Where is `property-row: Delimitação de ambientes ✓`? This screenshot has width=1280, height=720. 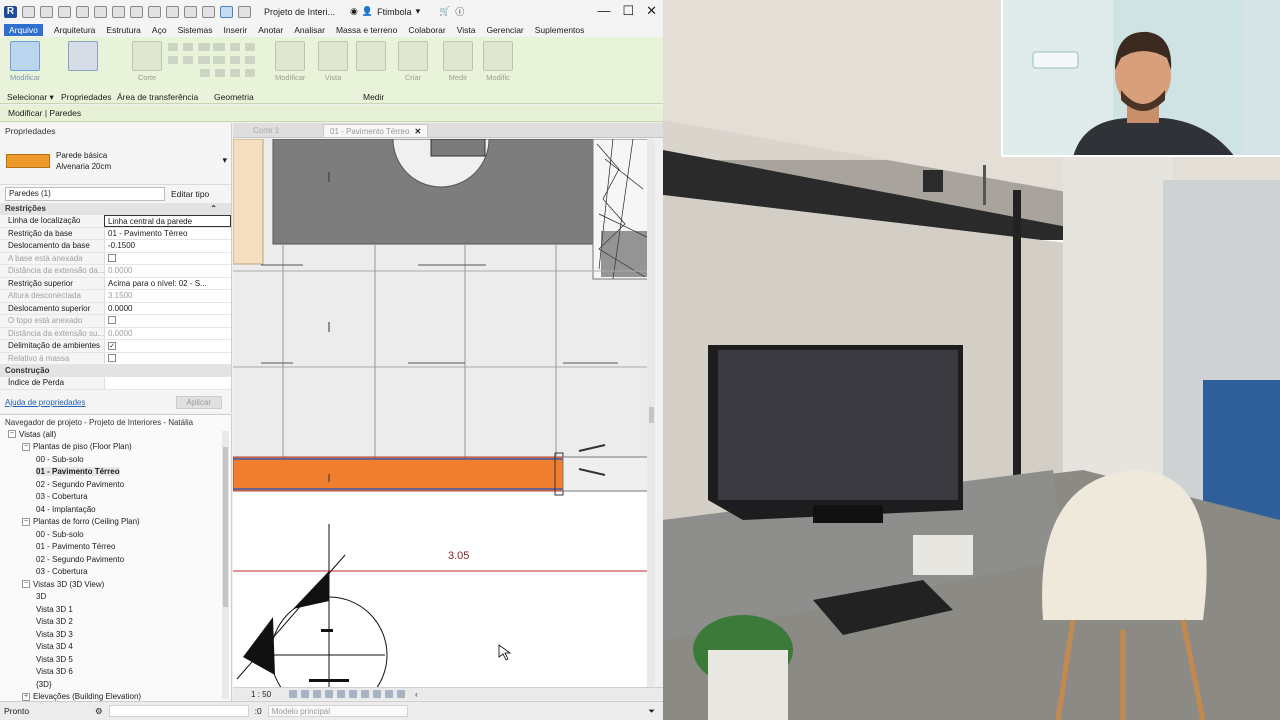 property-row: Delimitação de ambientes ✓ is located at coordinates (115, 346).